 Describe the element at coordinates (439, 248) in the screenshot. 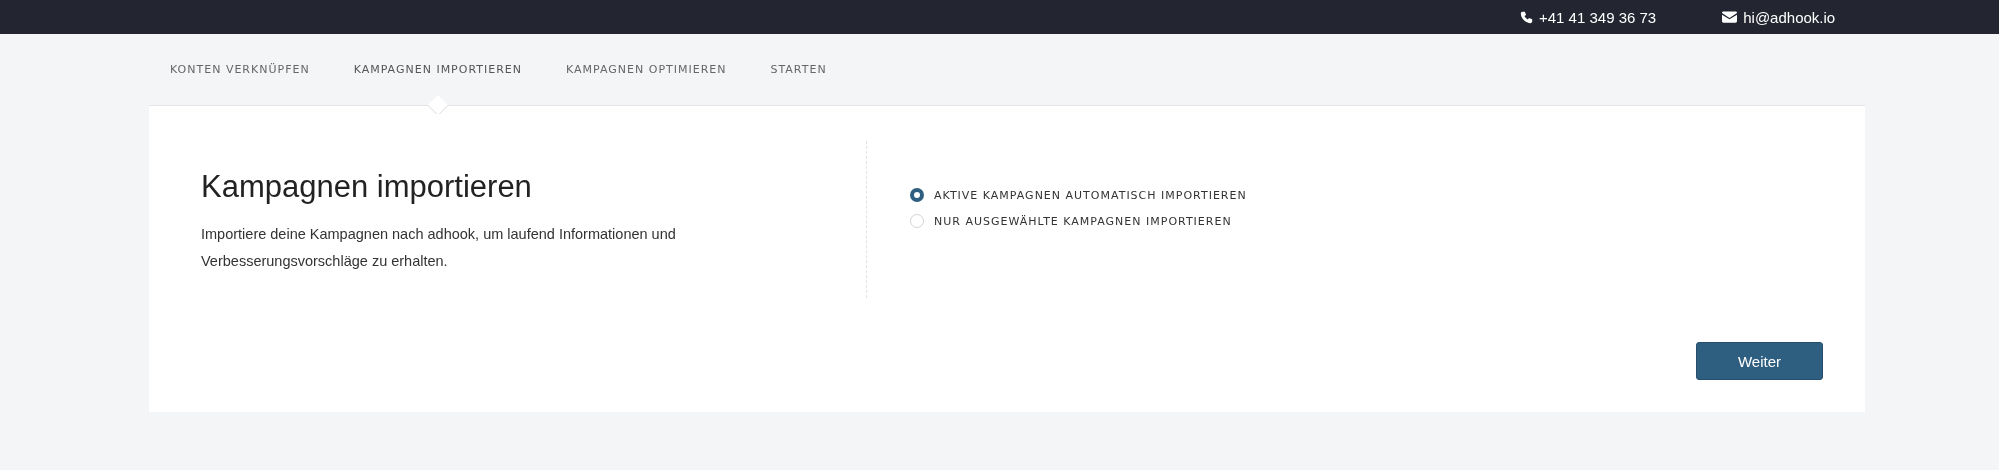

I see `description-text: Importiere deine Kampagnen nach adhook, um laufend Informationen und Verbesserungsvorschläge zu erhalten.` at that location.